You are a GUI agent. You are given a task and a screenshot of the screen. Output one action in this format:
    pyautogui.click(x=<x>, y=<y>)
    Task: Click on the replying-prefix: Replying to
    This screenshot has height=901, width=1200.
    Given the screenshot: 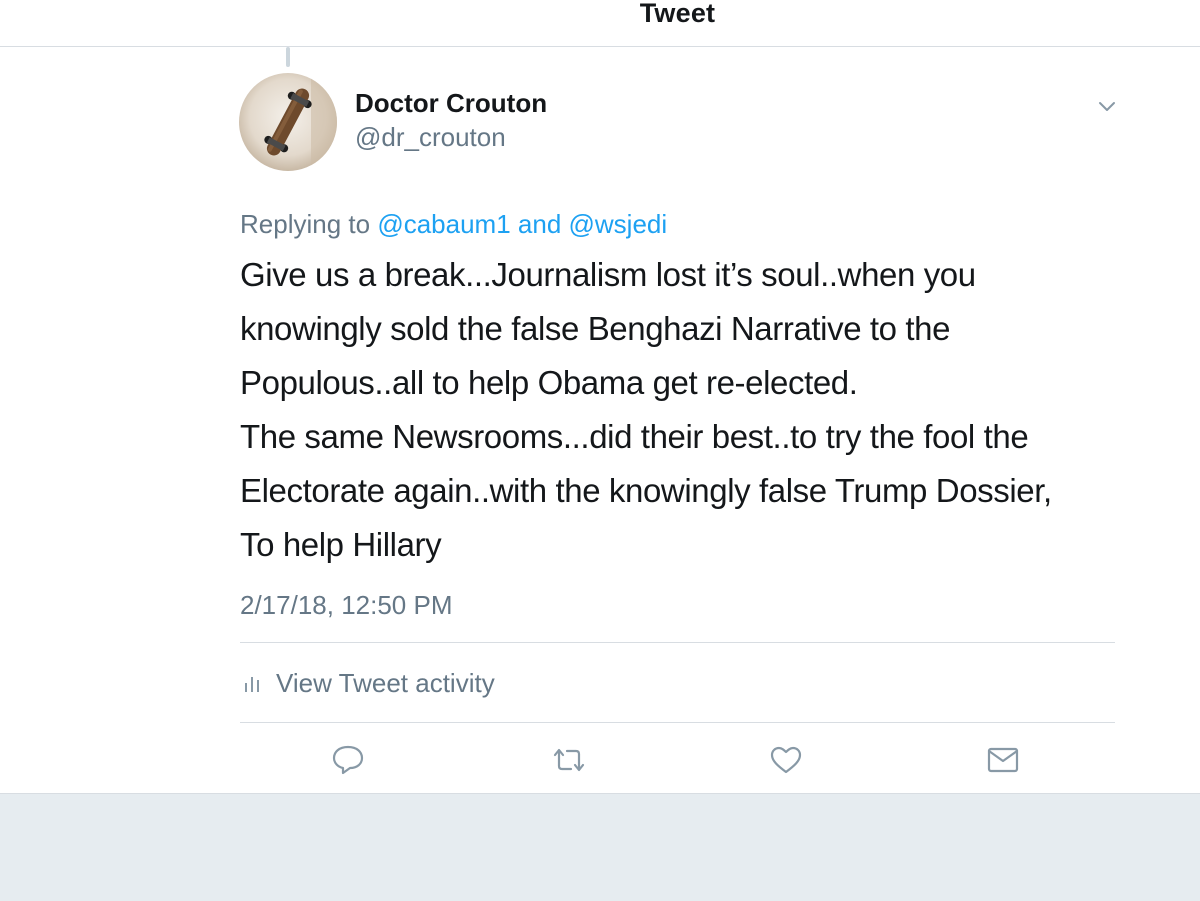 What is the action you would take?
    pyautogui.click(x=309, y=224)
    